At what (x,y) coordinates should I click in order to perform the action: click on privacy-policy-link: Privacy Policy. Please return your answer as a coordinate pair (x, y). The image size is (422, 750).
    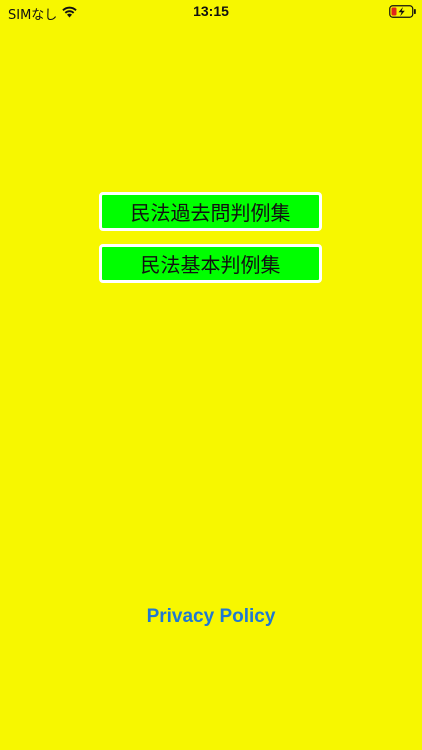
    Looking at the image, I should click on (211, 617).